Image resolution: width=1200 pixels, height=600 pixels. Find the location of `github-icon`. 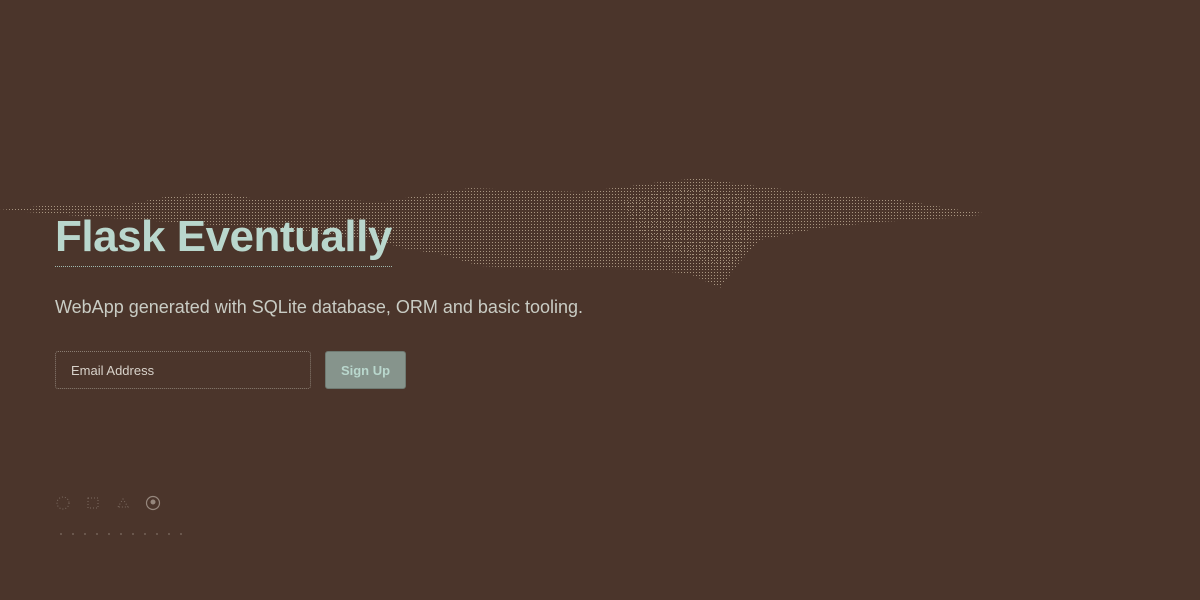

github-icon is located at coordinates (153, 503).